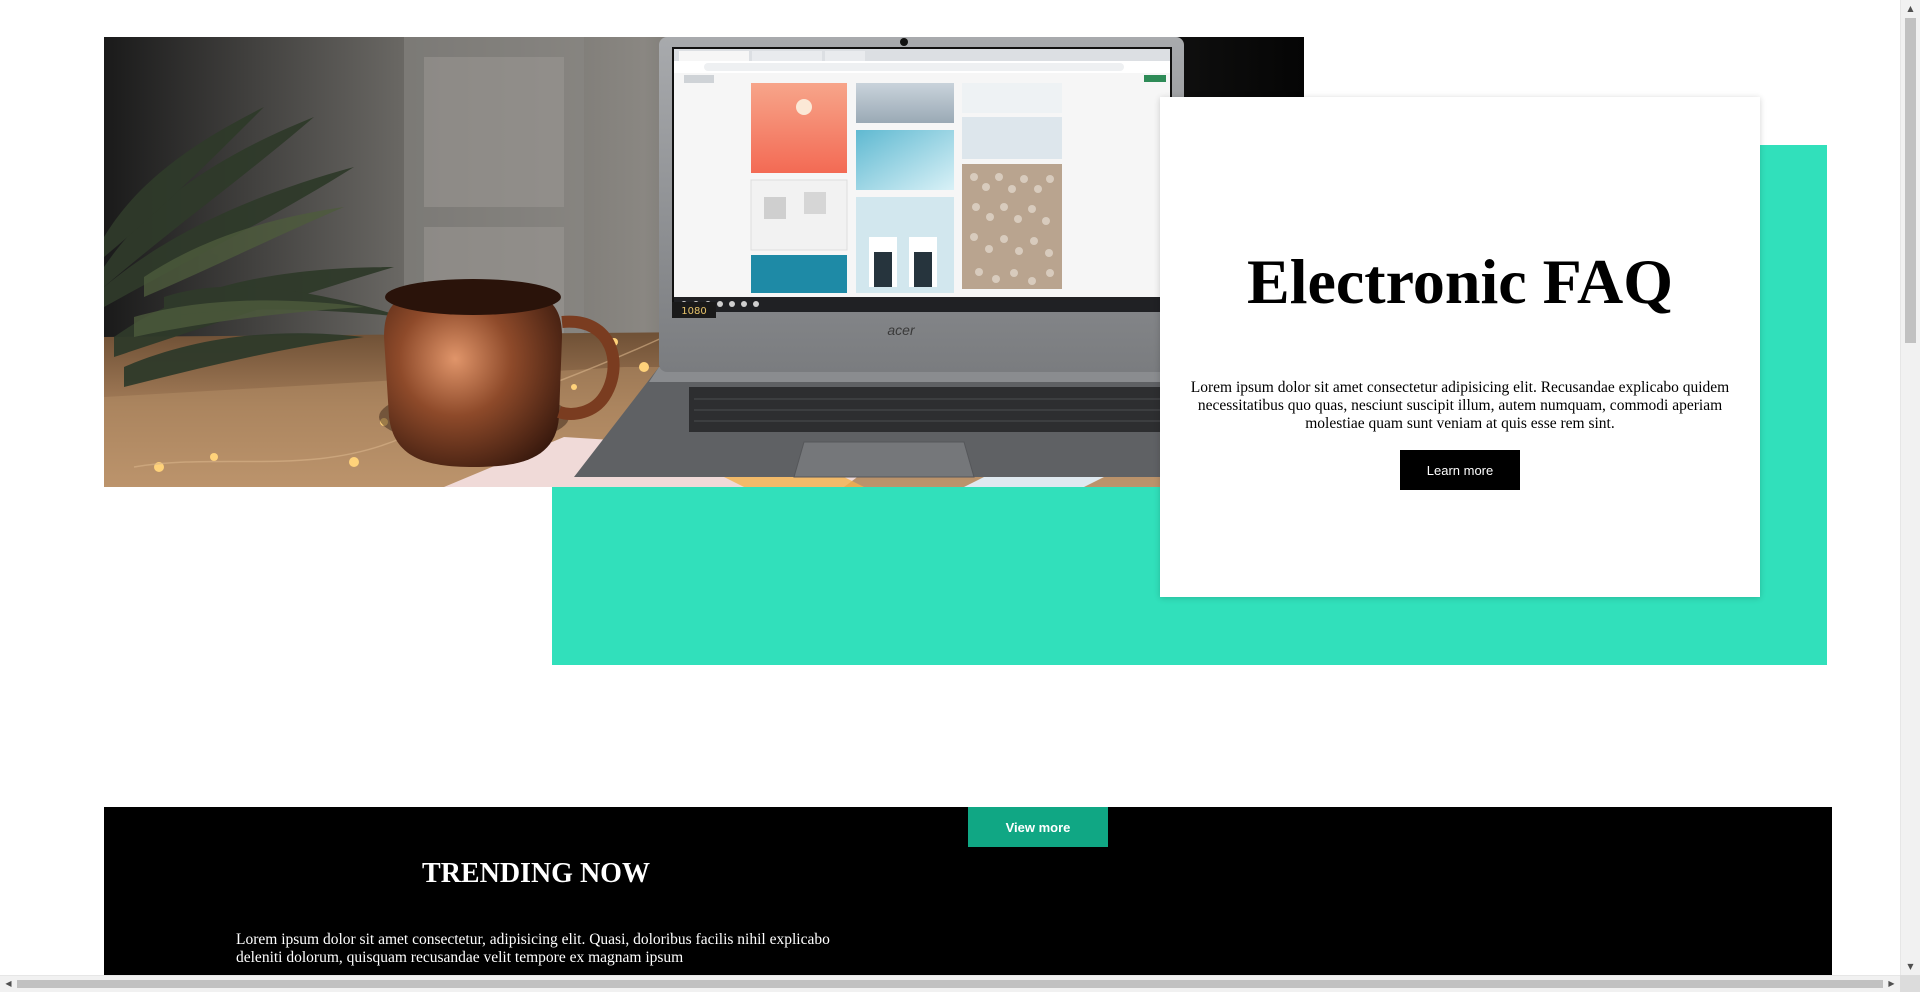 Image resolution: width=1920 pixels, height=992 pixels. I want to click on trending-title: TRENDING NOW, so click(536, 873).